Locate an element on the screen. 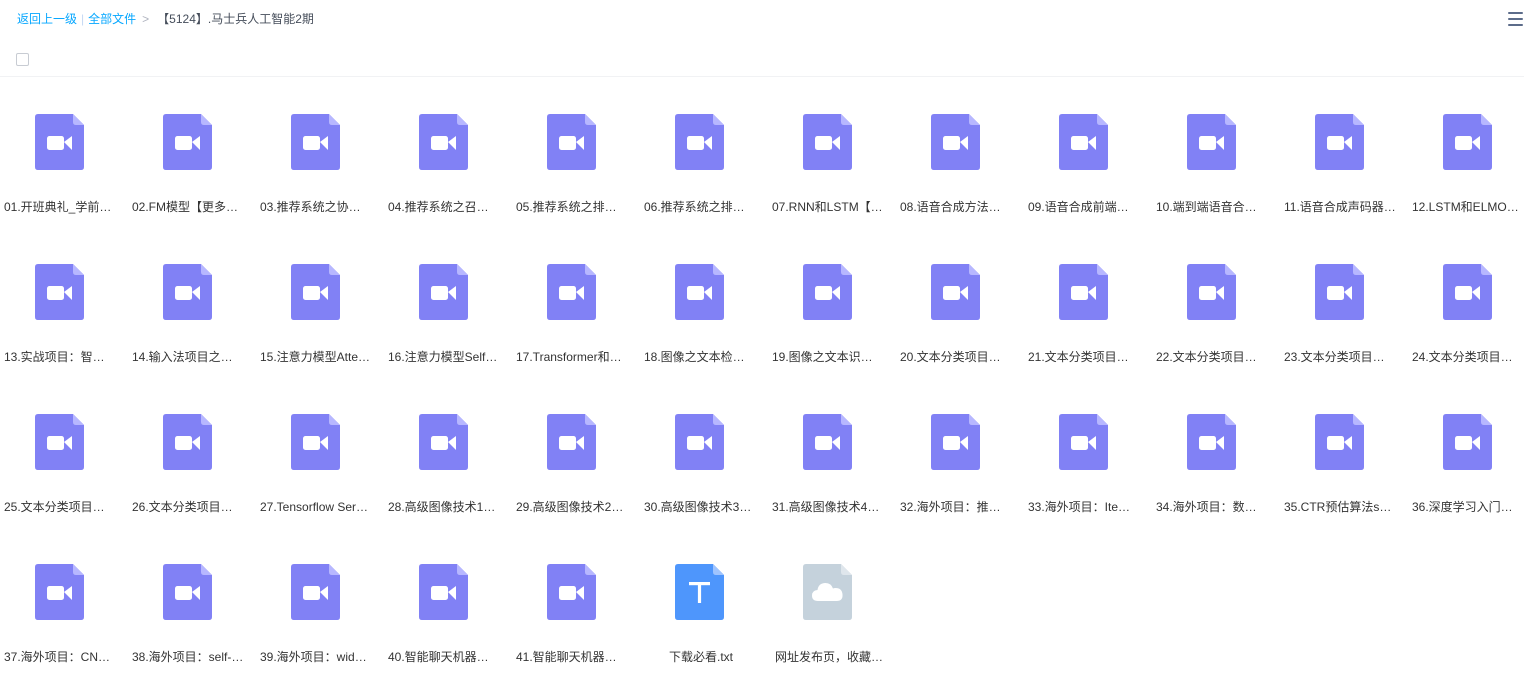 The width and height of the screenshot is (1524, 688). menu-icon is located at coordinates (1516, 19).